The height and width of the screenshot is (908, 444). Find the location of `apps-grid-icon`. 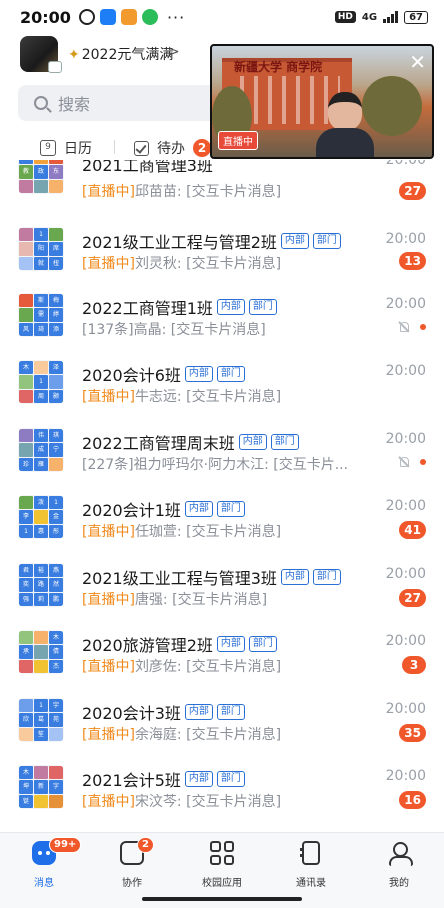

apps-grid-icon is located at coordinates (222, 853).